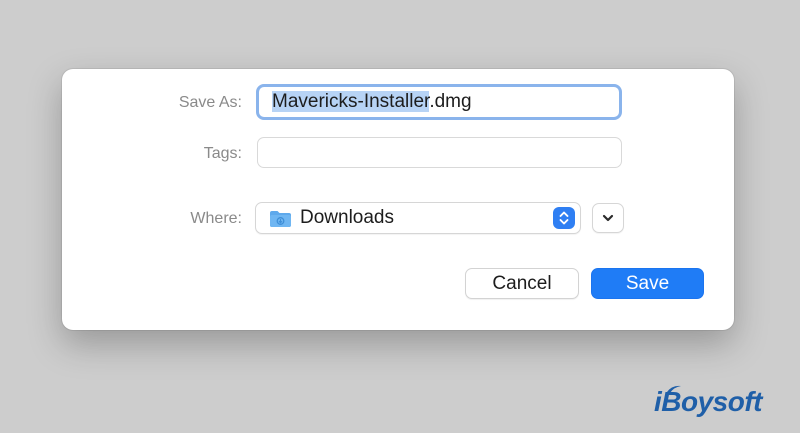 The image size is (800, 433). What do you see at coordinates (564, 218) in the screenshot?
I see `up-down-chevron-icon` at bounding box center [564, 218].